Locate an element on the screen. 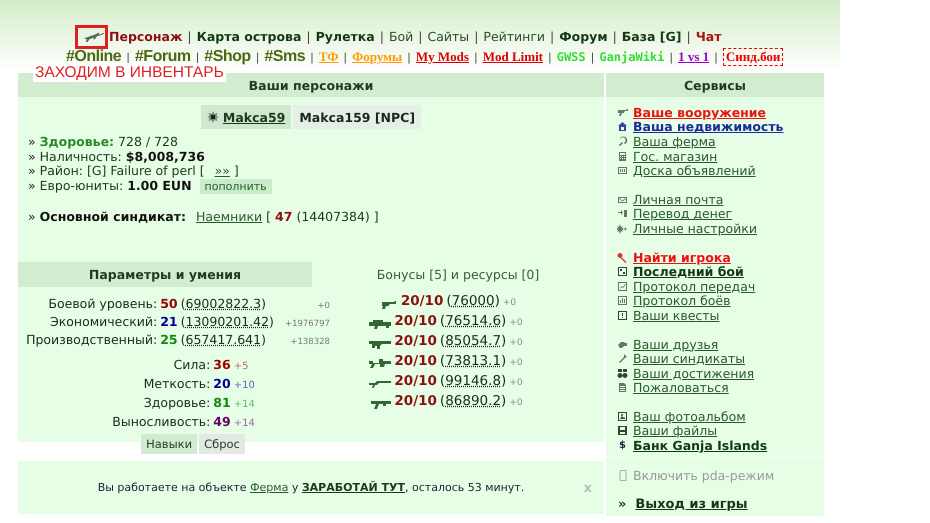 This screenshot has height=523, width=930. character-tab: Makca159 [NPC] is located at coordinates (357, 117).